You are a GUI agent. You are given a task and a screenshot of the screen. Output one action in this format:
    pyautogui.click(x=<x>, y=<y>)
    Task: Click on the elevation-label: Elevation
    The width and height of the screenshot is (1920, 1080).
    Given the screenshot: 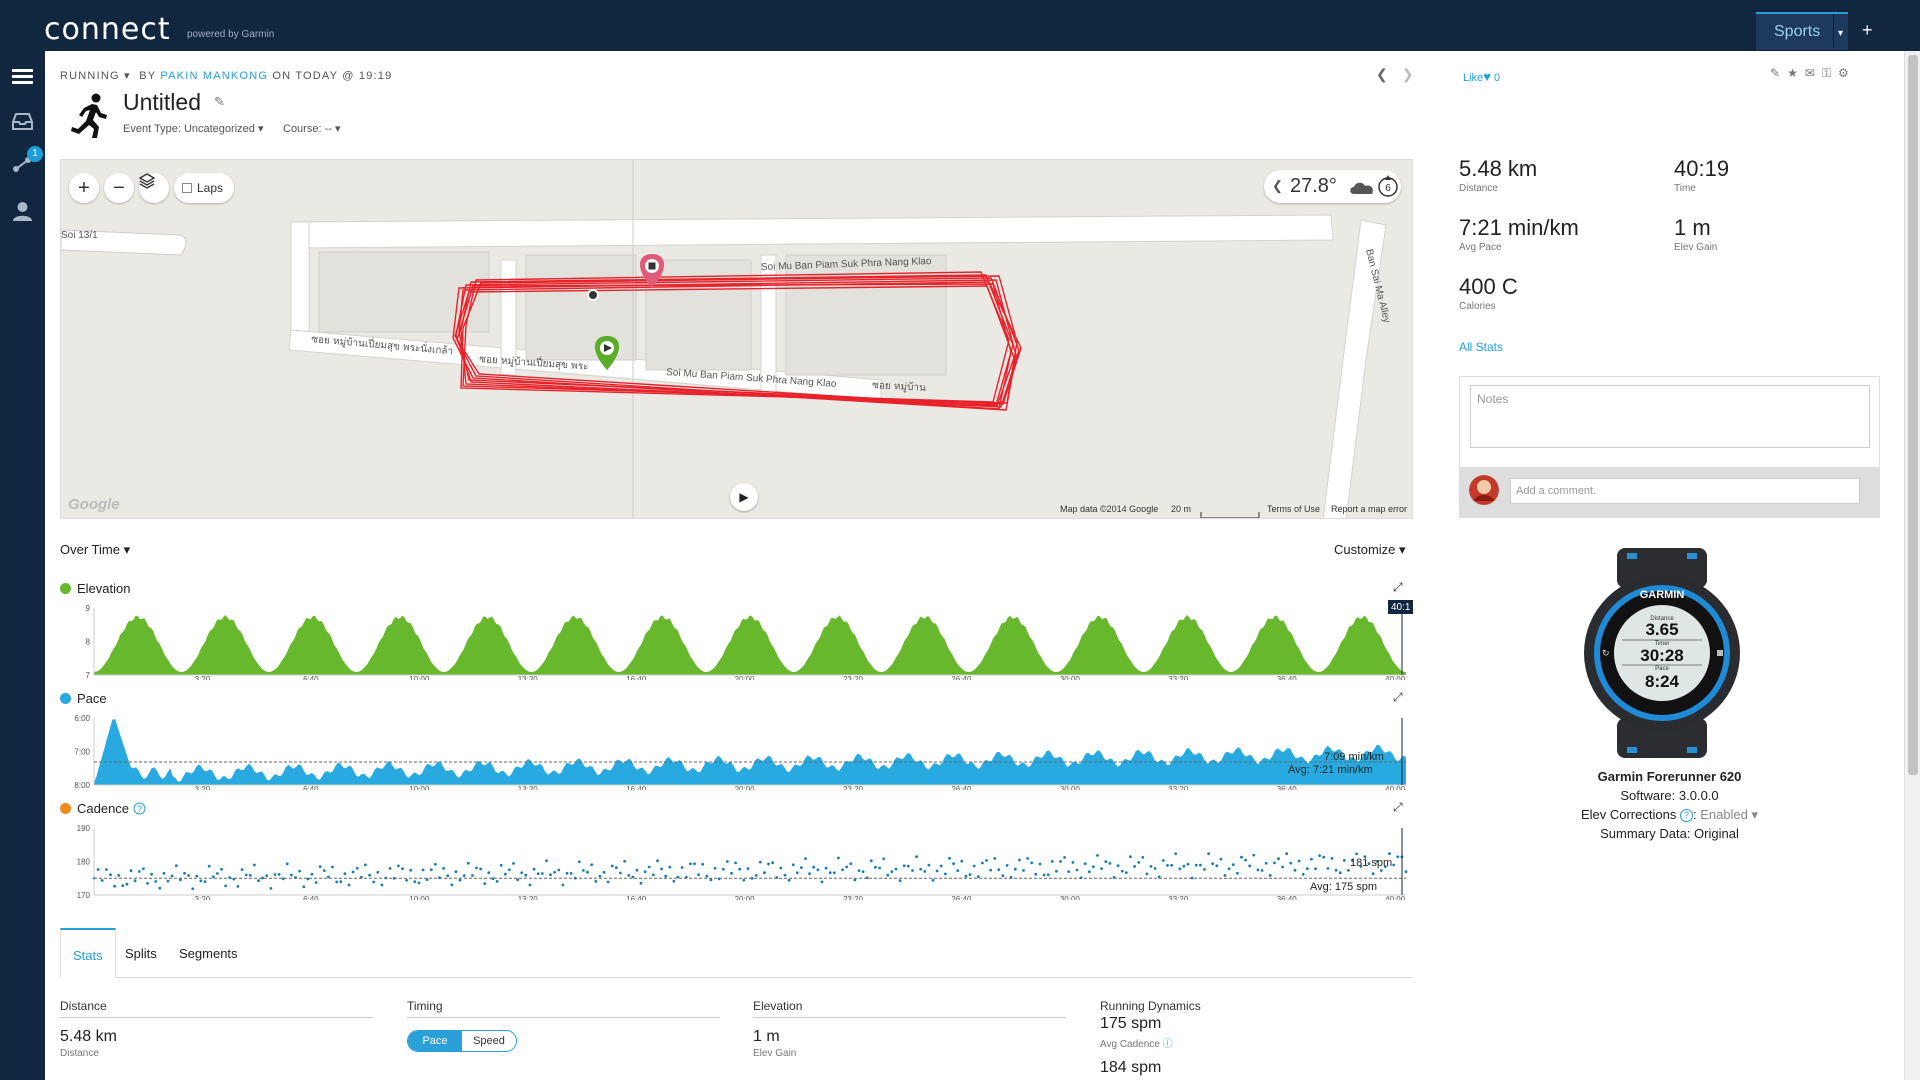 What is the action you would take?
    pyautogui.click(x=104, y=588)
    